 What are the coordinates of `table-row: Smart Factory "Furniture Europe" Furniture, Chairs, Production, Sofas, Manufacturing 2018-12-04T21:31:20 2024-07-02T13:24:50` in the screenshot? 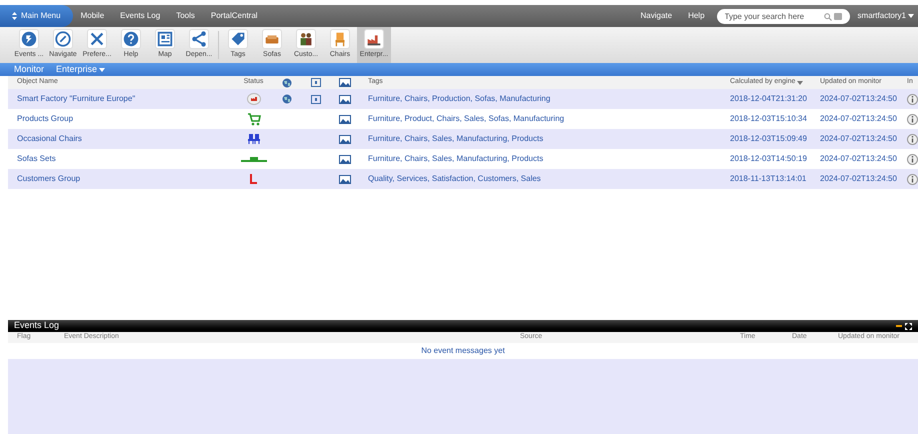 It's located at (463, 99).